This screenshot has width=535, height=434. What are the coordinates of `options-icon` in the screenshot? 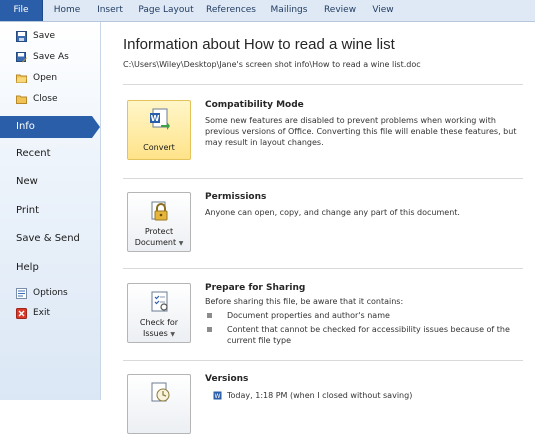 It's located at (21, 293).